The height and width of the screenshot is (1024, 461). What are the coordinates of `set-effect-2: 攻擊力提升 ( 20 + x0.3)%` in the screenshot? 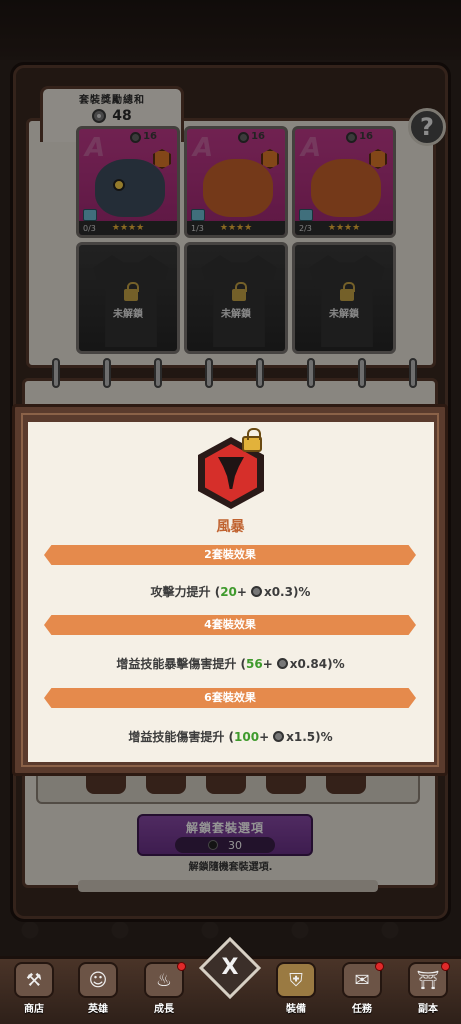 It's located at (230, 591).